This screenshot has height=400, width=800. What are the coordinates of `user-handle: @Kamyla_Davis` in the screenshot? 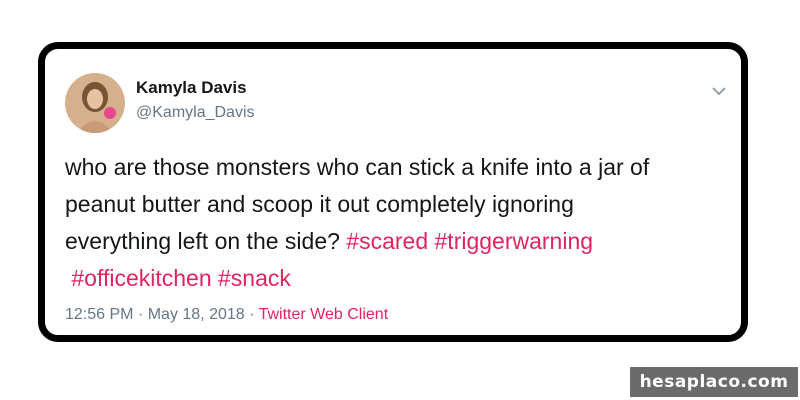 It's located at (195, 113).